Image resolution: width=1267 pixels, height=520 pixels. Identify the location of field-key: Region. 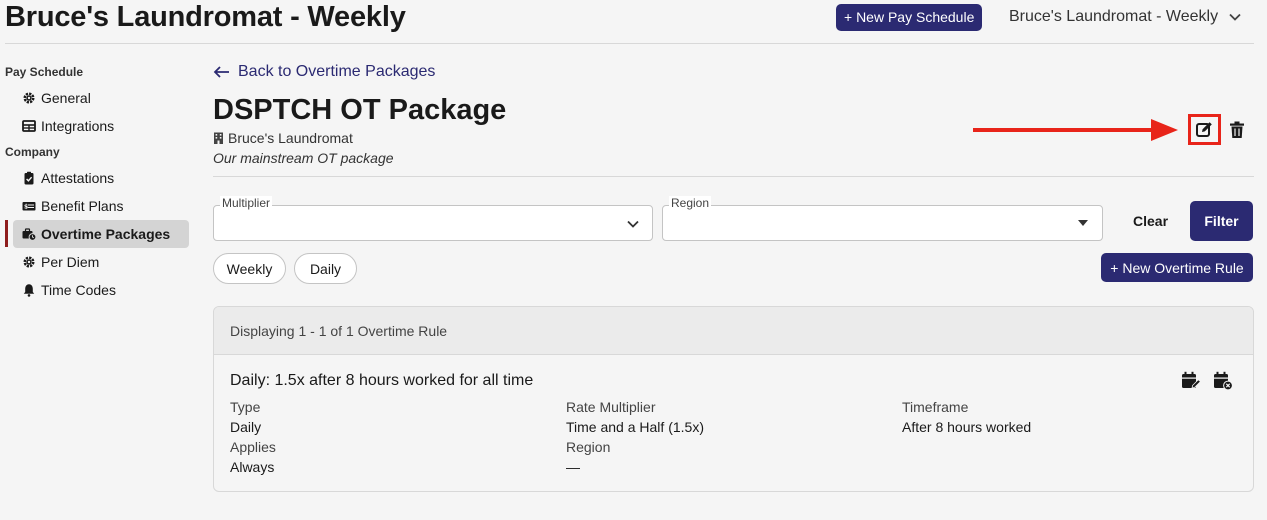
(588, 447).